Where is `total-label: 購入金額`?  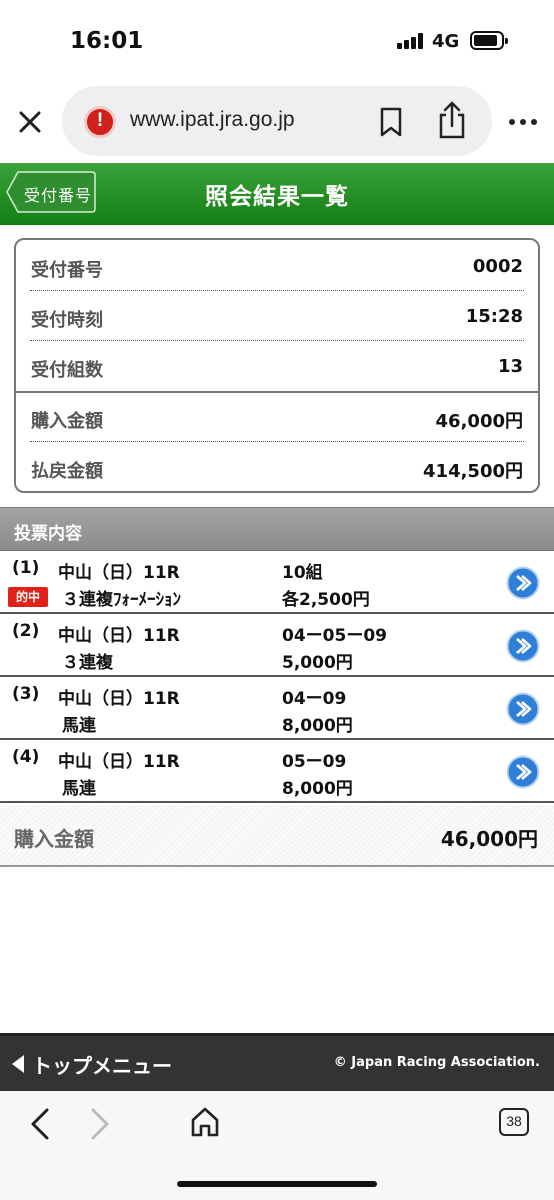
total-label: 購入金額 is located at coordinates (54, 839).